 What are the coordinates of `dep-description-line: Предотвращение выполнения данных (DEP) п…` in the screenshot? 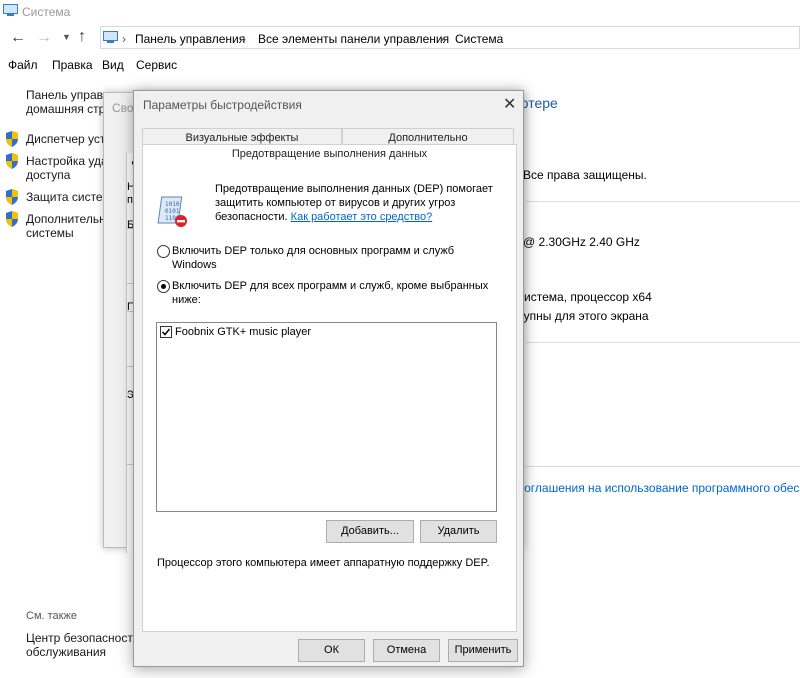 It's located at (354, 189).